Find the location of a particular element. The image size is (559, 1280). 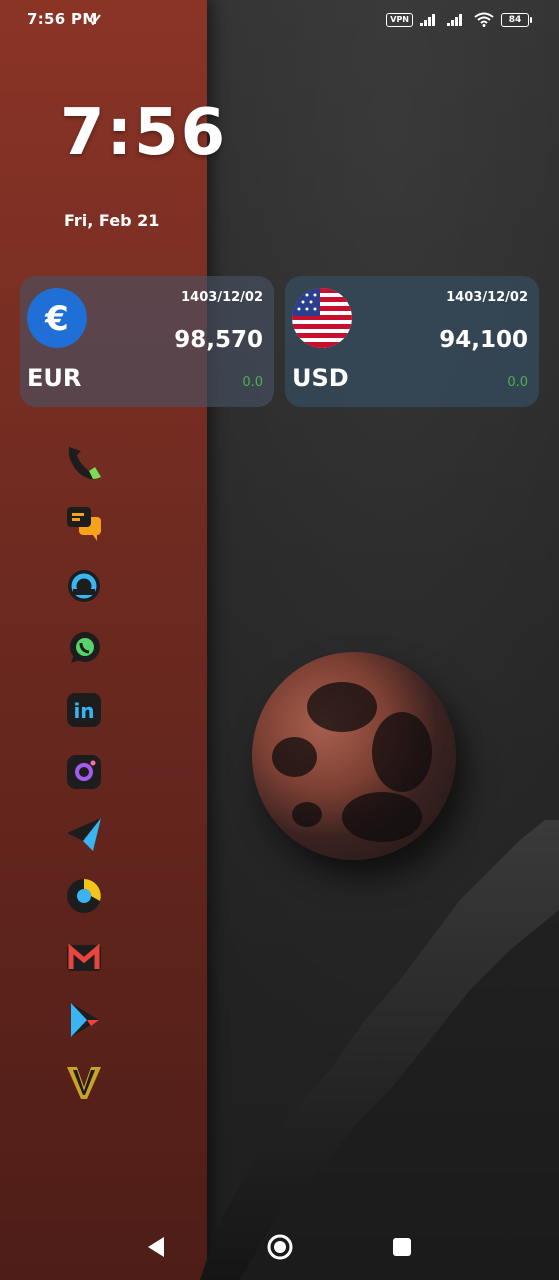

instagram-icon is located at coordinates (84, 772).